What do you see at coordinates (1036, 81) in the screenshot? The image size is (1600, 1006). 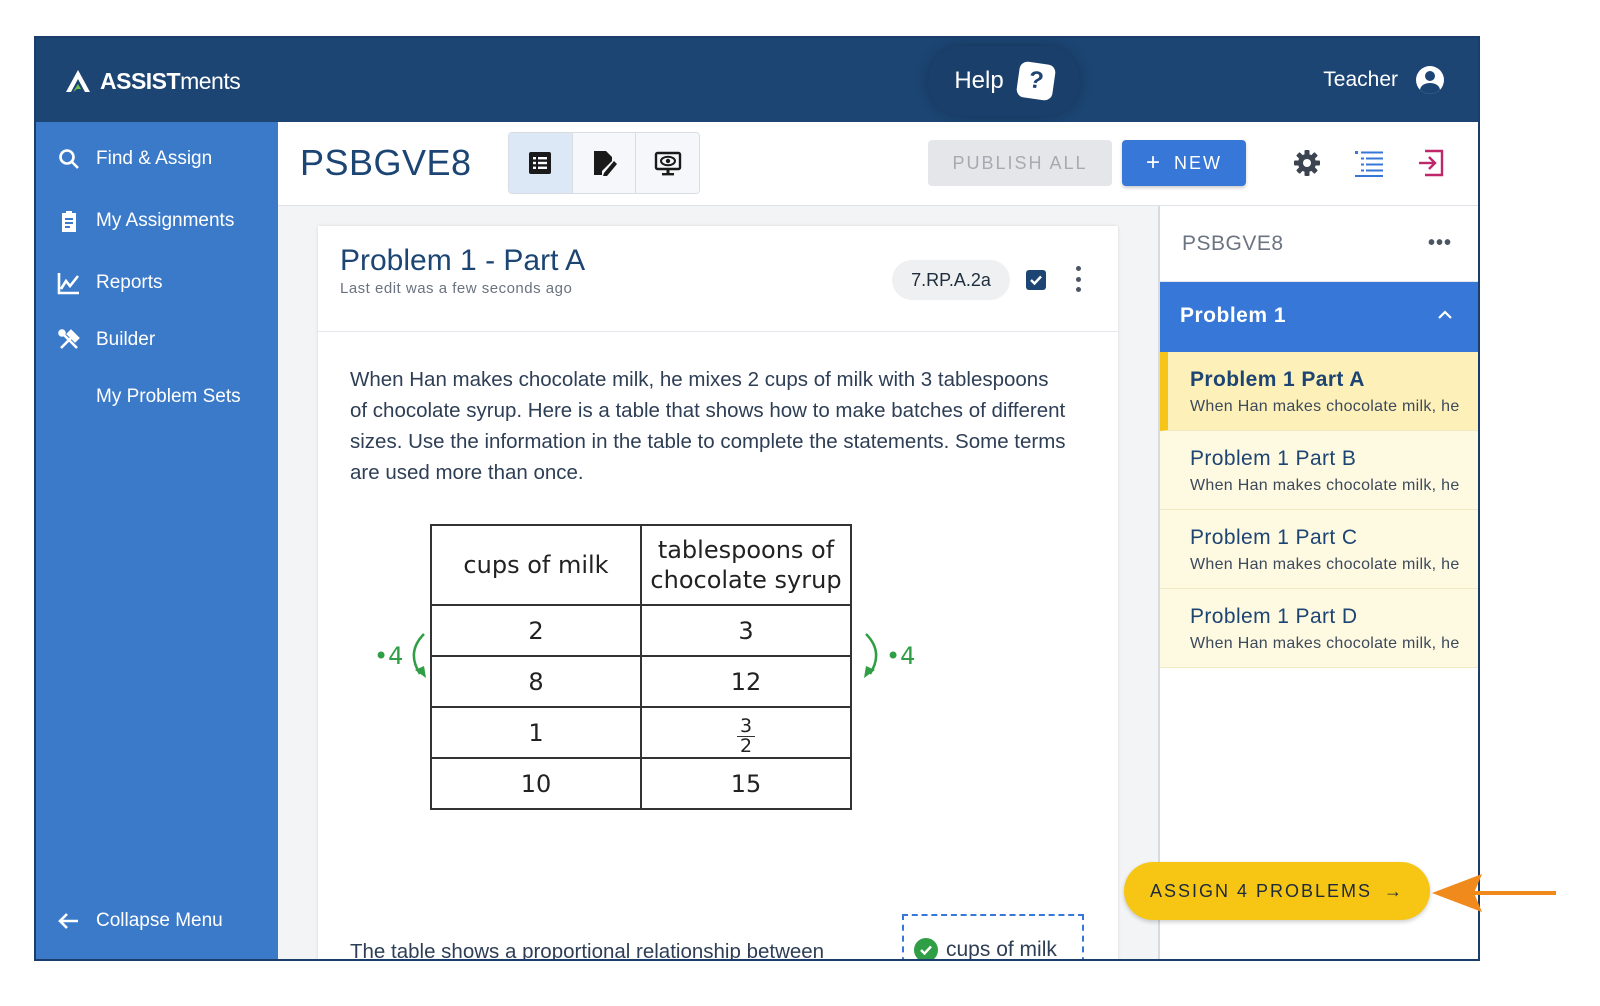 I see `help-chat-icon: ?` at bounding box center [1036, 81].